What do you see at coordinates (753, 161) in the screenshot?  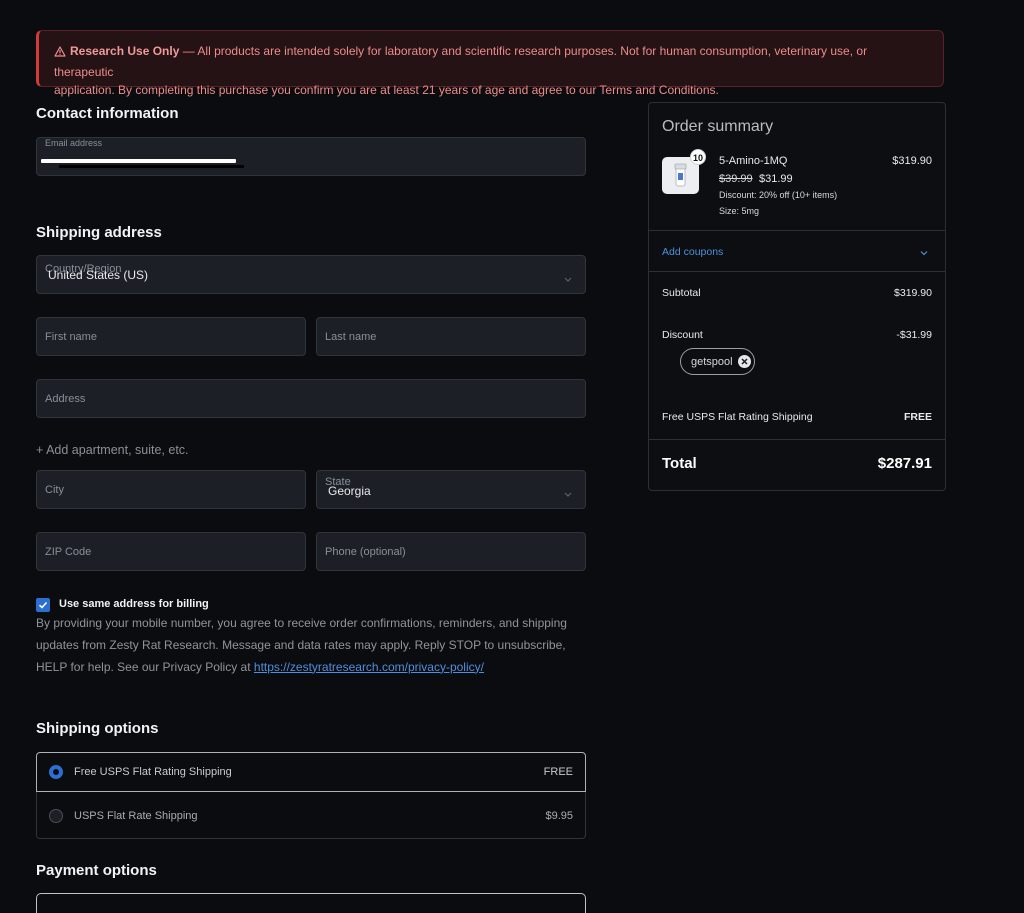 I see `product-name: 5-Amino-1MQ` at bounding box center [753, 161].